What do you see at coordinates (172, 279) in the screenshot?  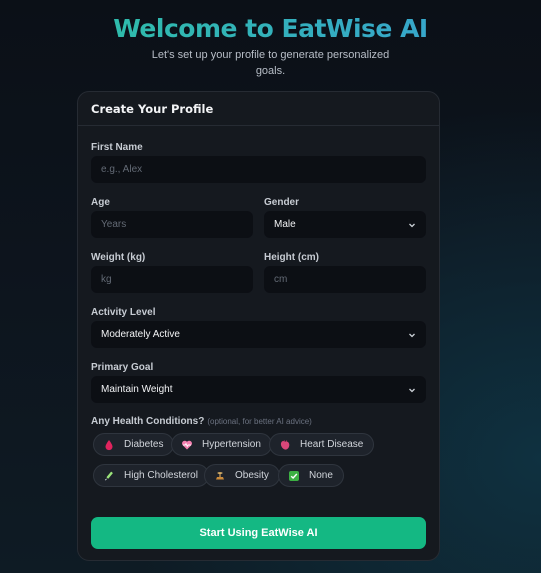 I see `weight-input: kg` at bounding box center [172, 279].